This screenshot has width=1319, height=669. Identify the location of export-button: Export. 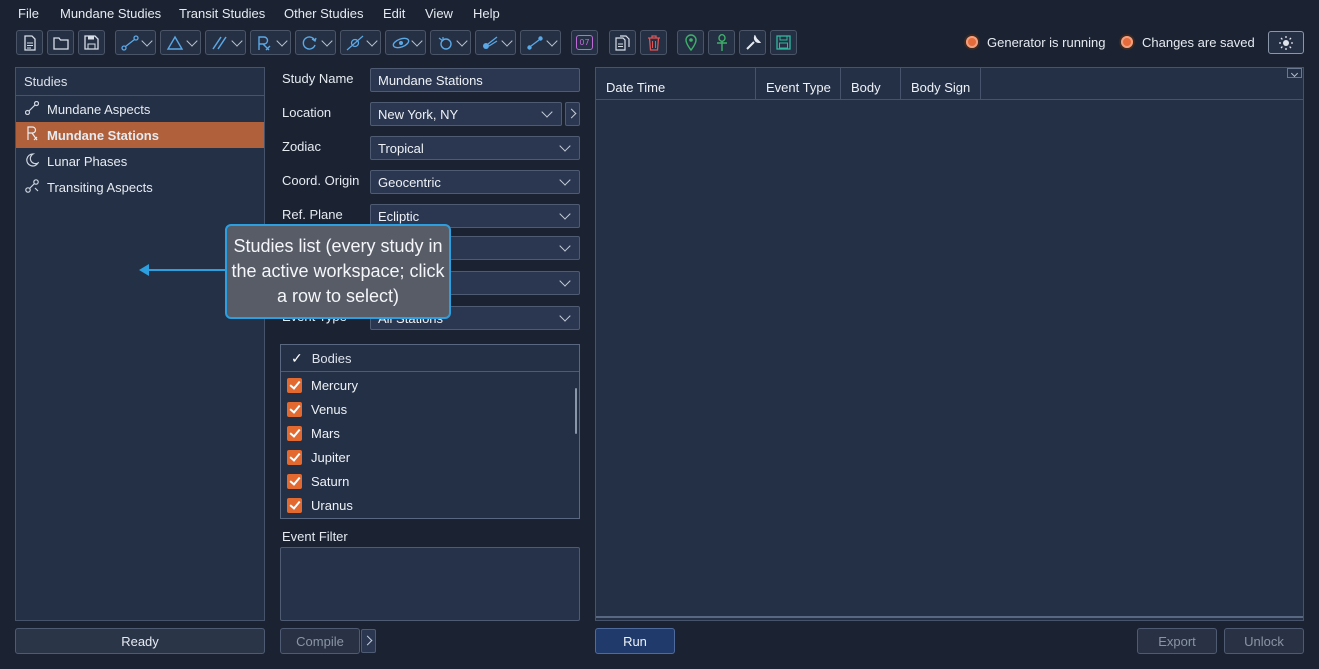
(1177, 641).